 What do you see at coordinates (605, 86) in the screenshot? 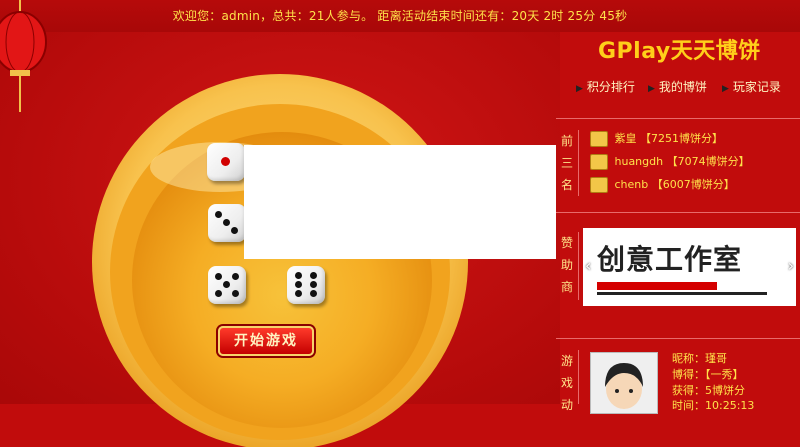
I see `nav-item-leaderboard: ▶ 积分排行` at bounding box center [605, 86].